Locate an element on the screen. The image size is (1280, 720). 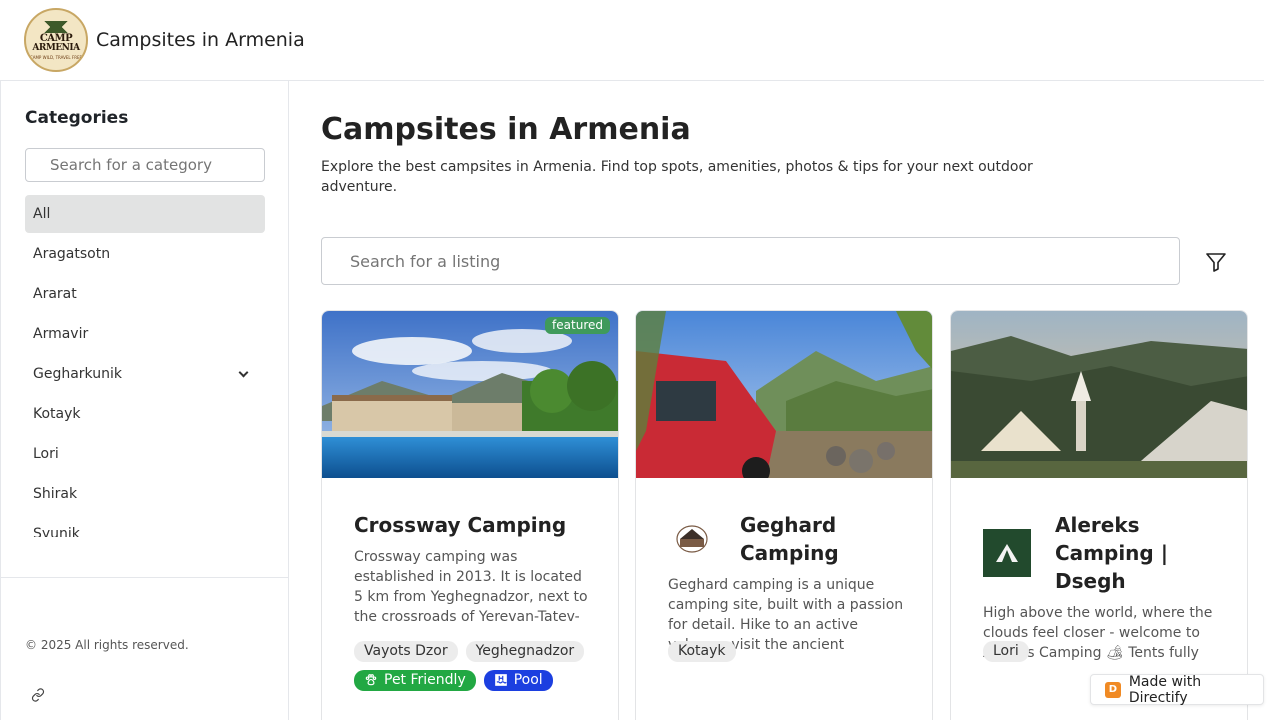
sidebar-item-lori: Lori is located at coordinates (145, 454).